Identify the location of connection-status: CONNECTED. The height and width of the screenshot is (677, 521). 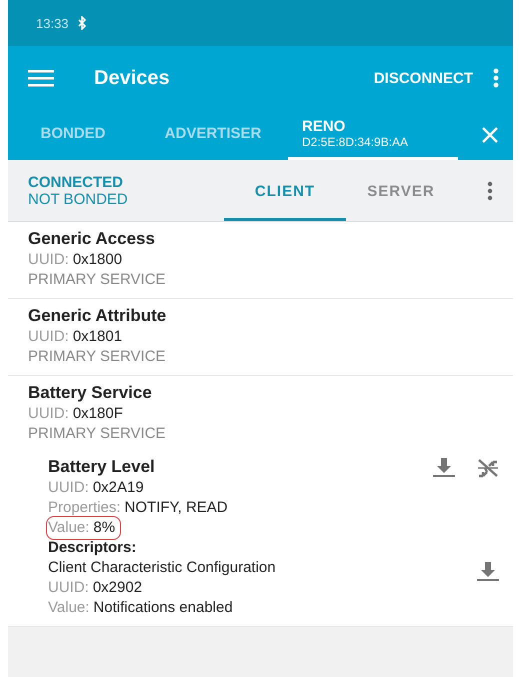
(76, 182).